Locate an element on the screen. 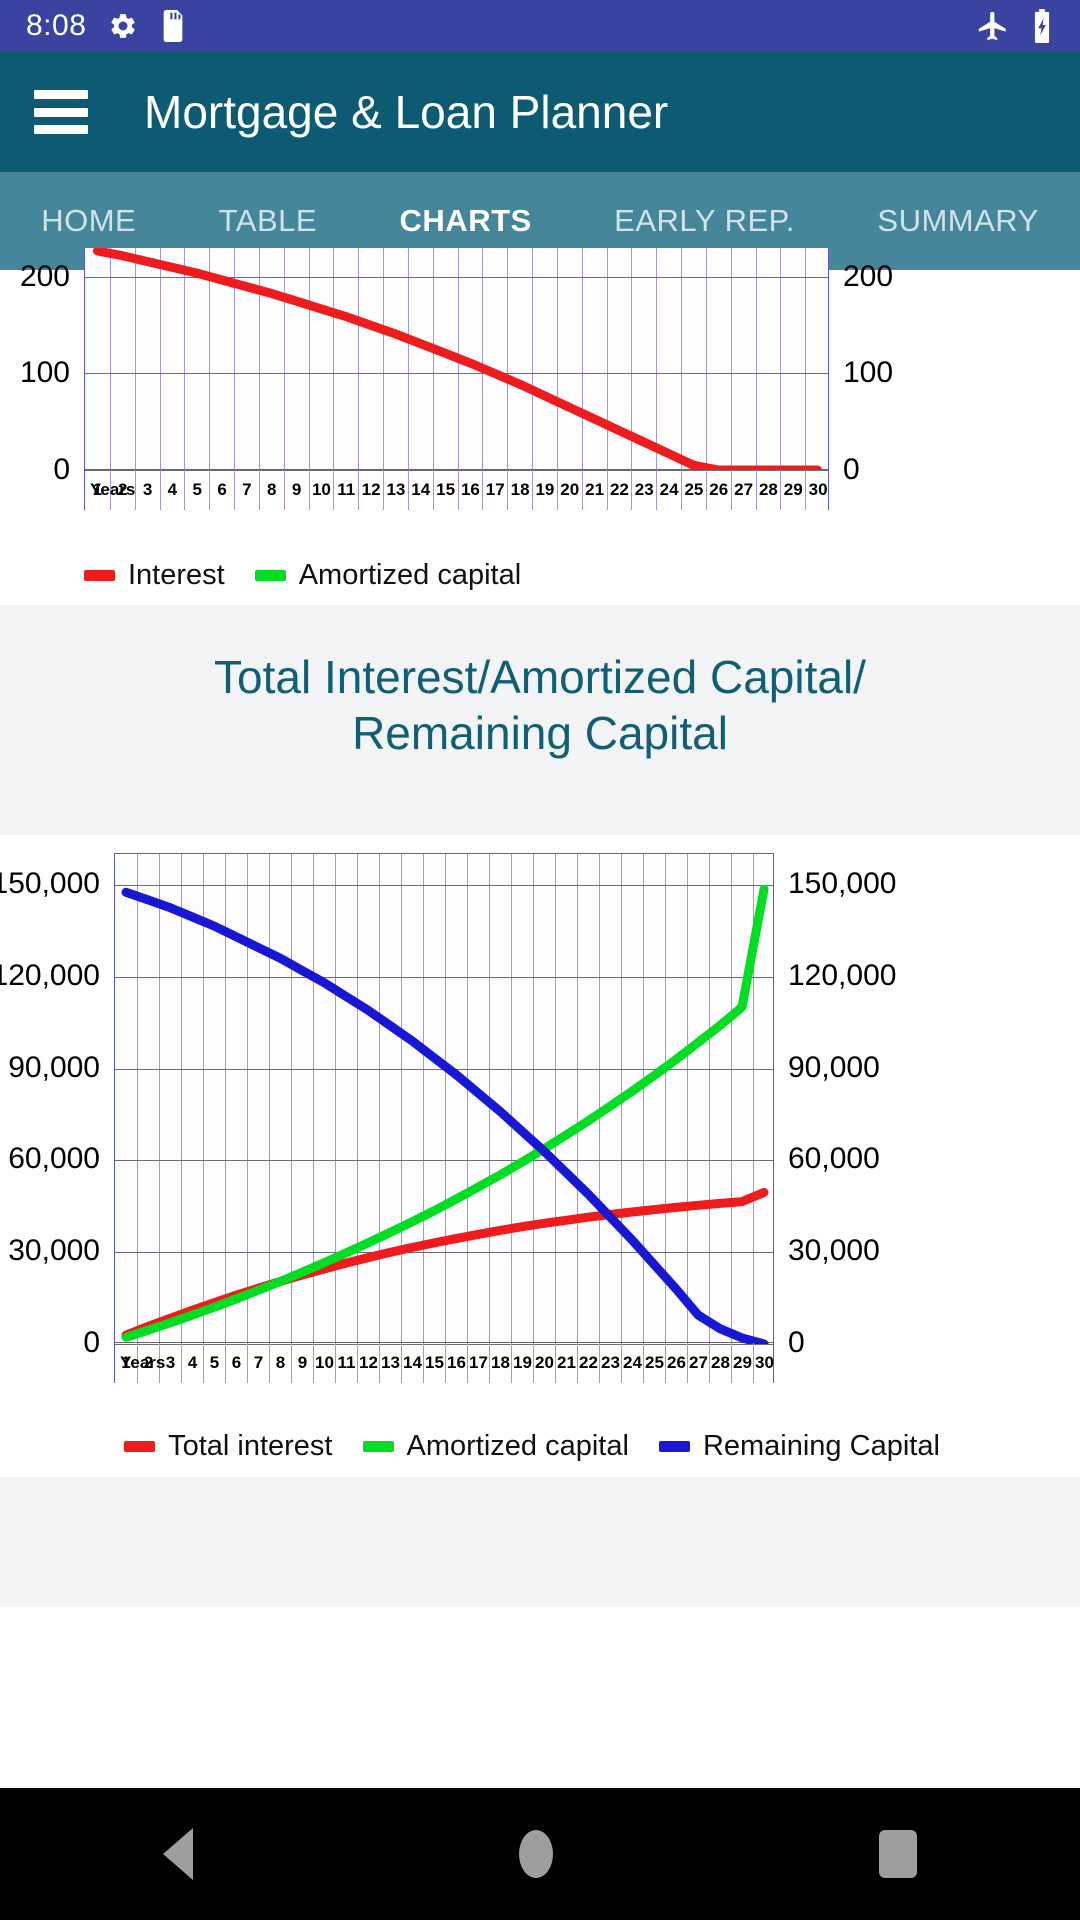 The width and height of the screenshot is (1080, 1920). gear-icon is located at coordinates (123, 26).